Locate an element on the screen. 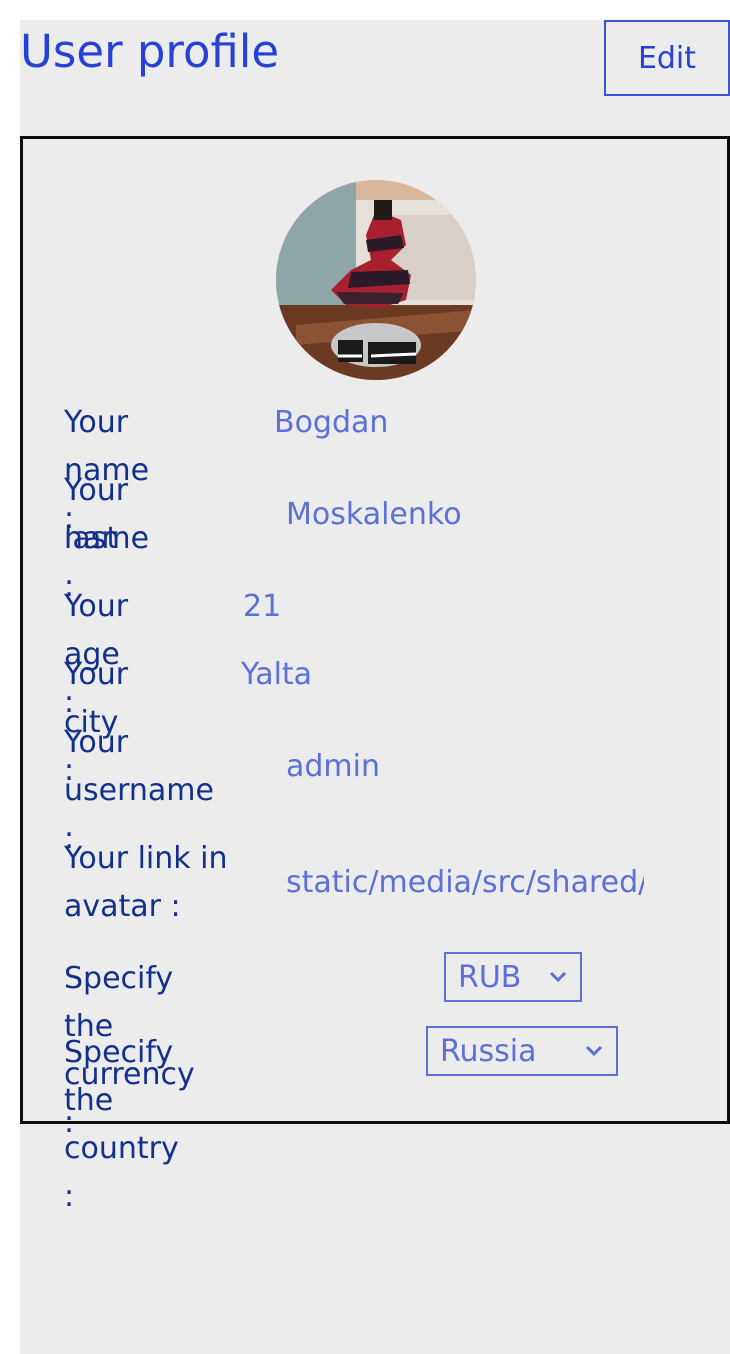  avatar-link-value: static/media/src/shared/a is located at coordinates (465, 882).